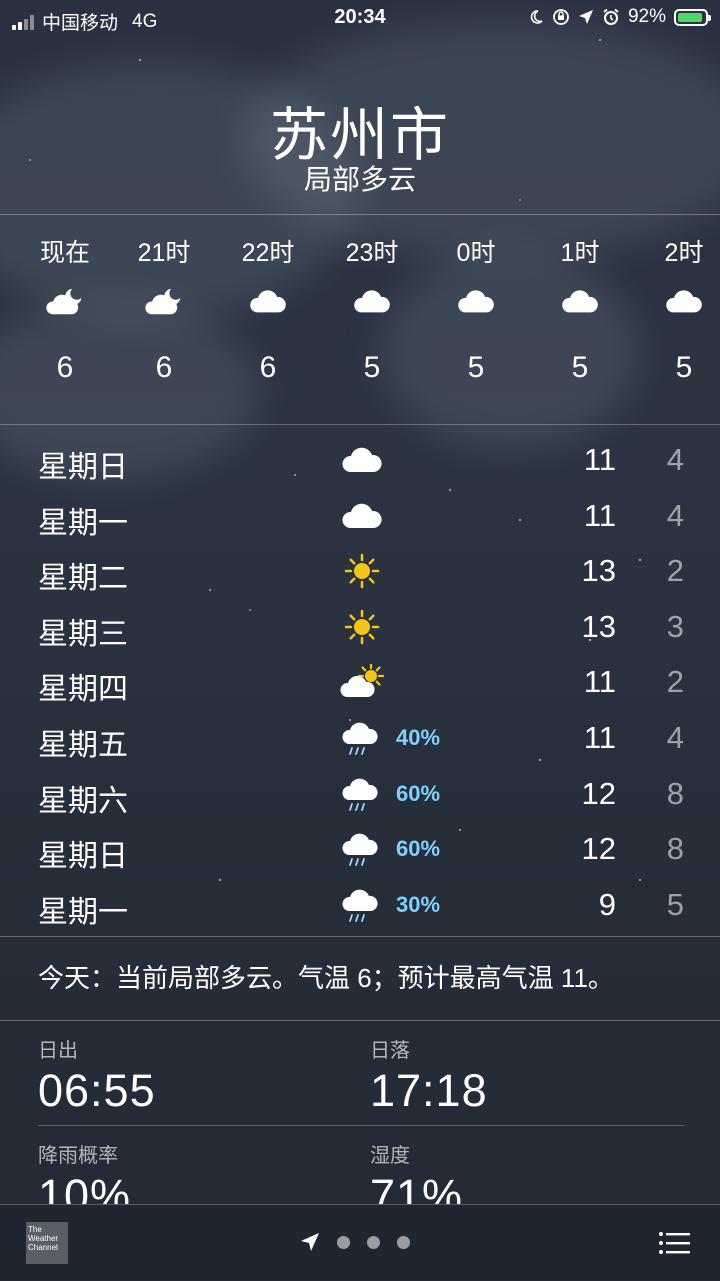 The height and width of the screenshot is (1281, 720). Describe the element at coordinates (310, 1242) in the screenshot. I see `current-location-icon` at that location.